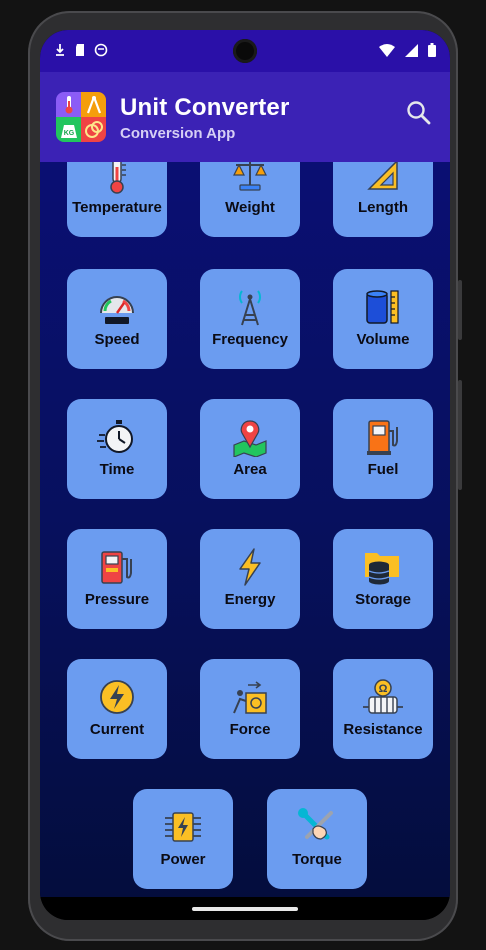 The width and height of the screenshot is (486, 950). What do you see at coordinates (117, 207) in the screenshot?
I see `category-label: Temperature` at bounding box center [117, 207].